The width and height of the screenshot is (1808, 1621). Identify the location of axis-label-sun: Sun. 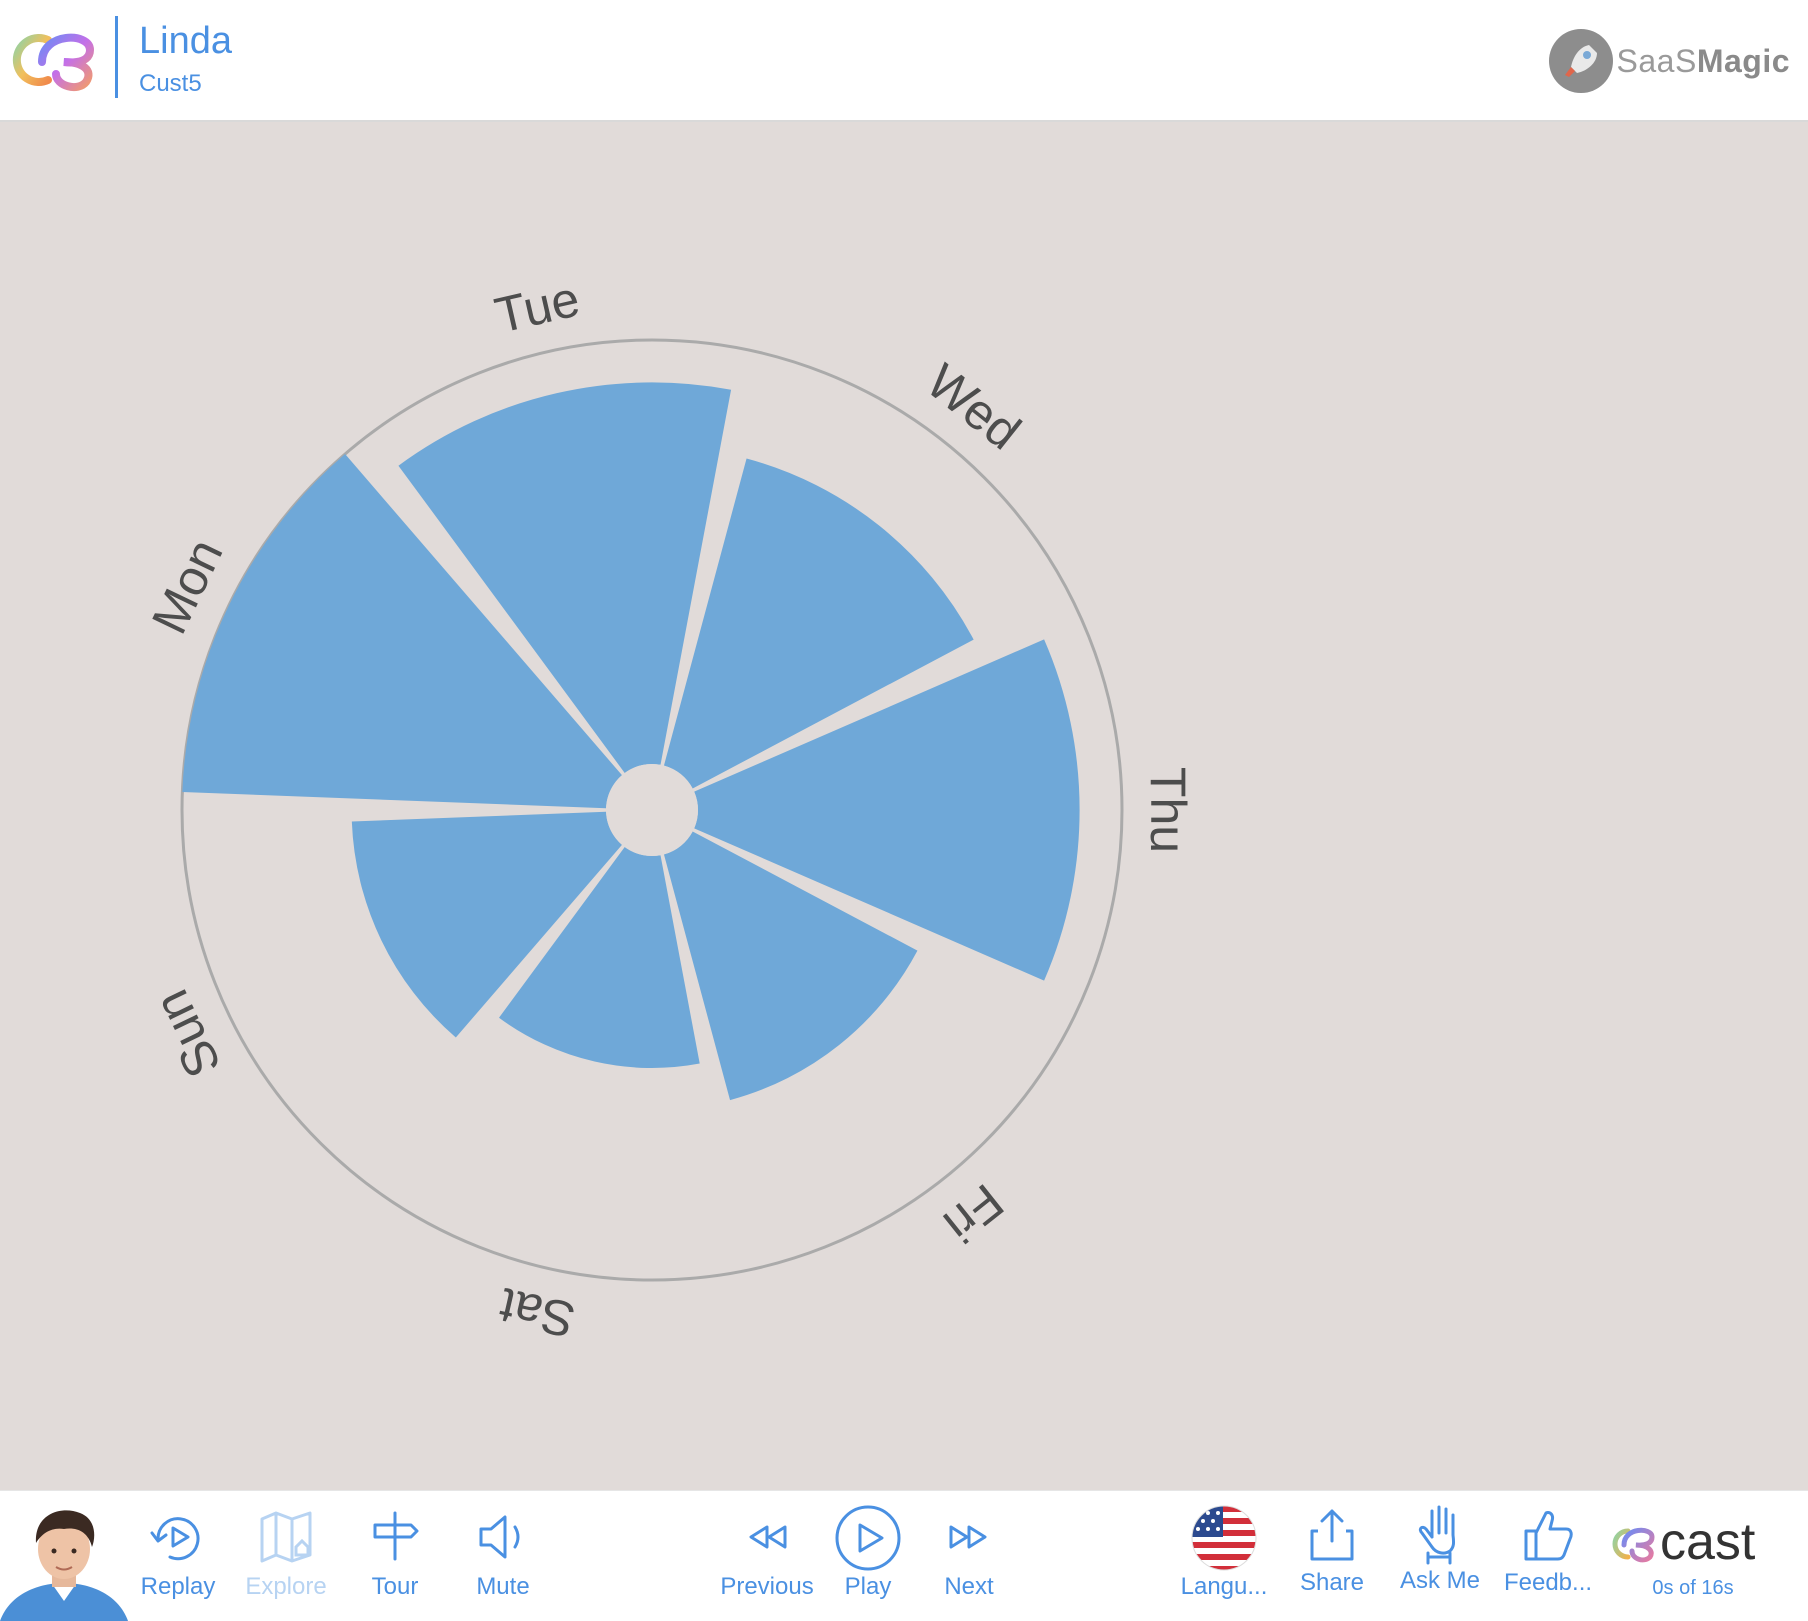
(187, 1034).